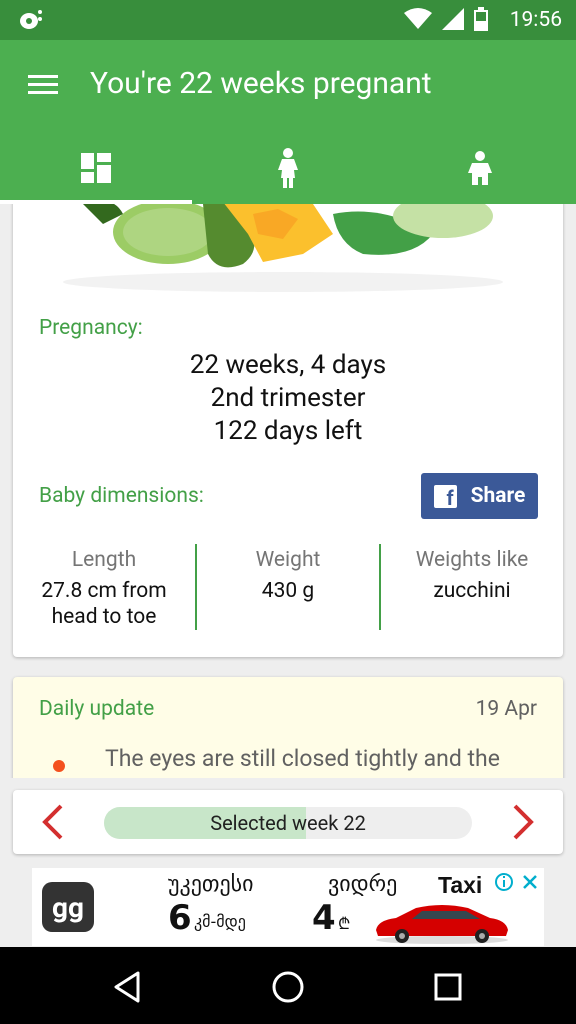  I want to click on pregnancy-label: Pregnancy:, so click(91, 328).